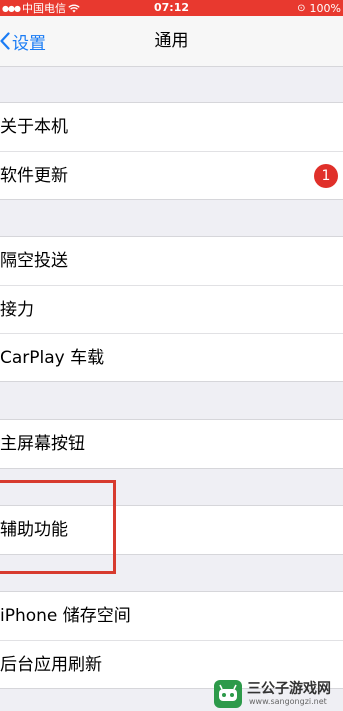 The width and height of the screenshot is (343, 711). Describe the element at coordinates (58, 527) in the screenshot. I see `highlight-box` at that location.